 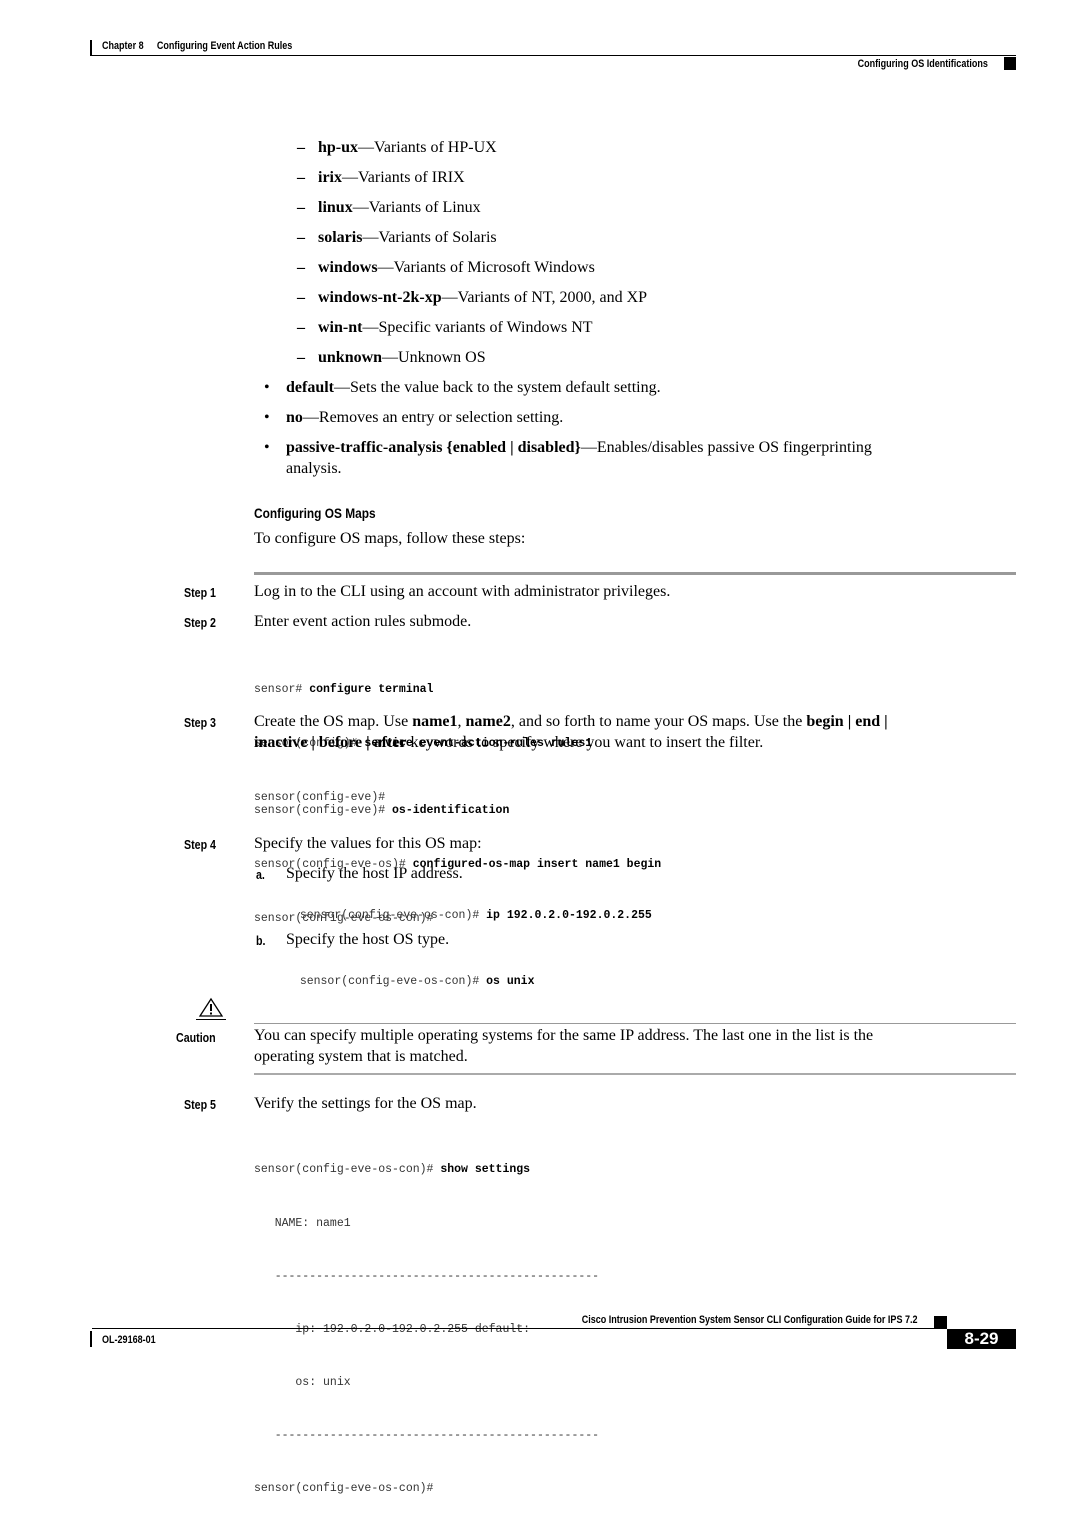 What do you see at coordinates (1010, 63) in the screenshot?
I see `header-marker` at bounding box center [1010, 63].